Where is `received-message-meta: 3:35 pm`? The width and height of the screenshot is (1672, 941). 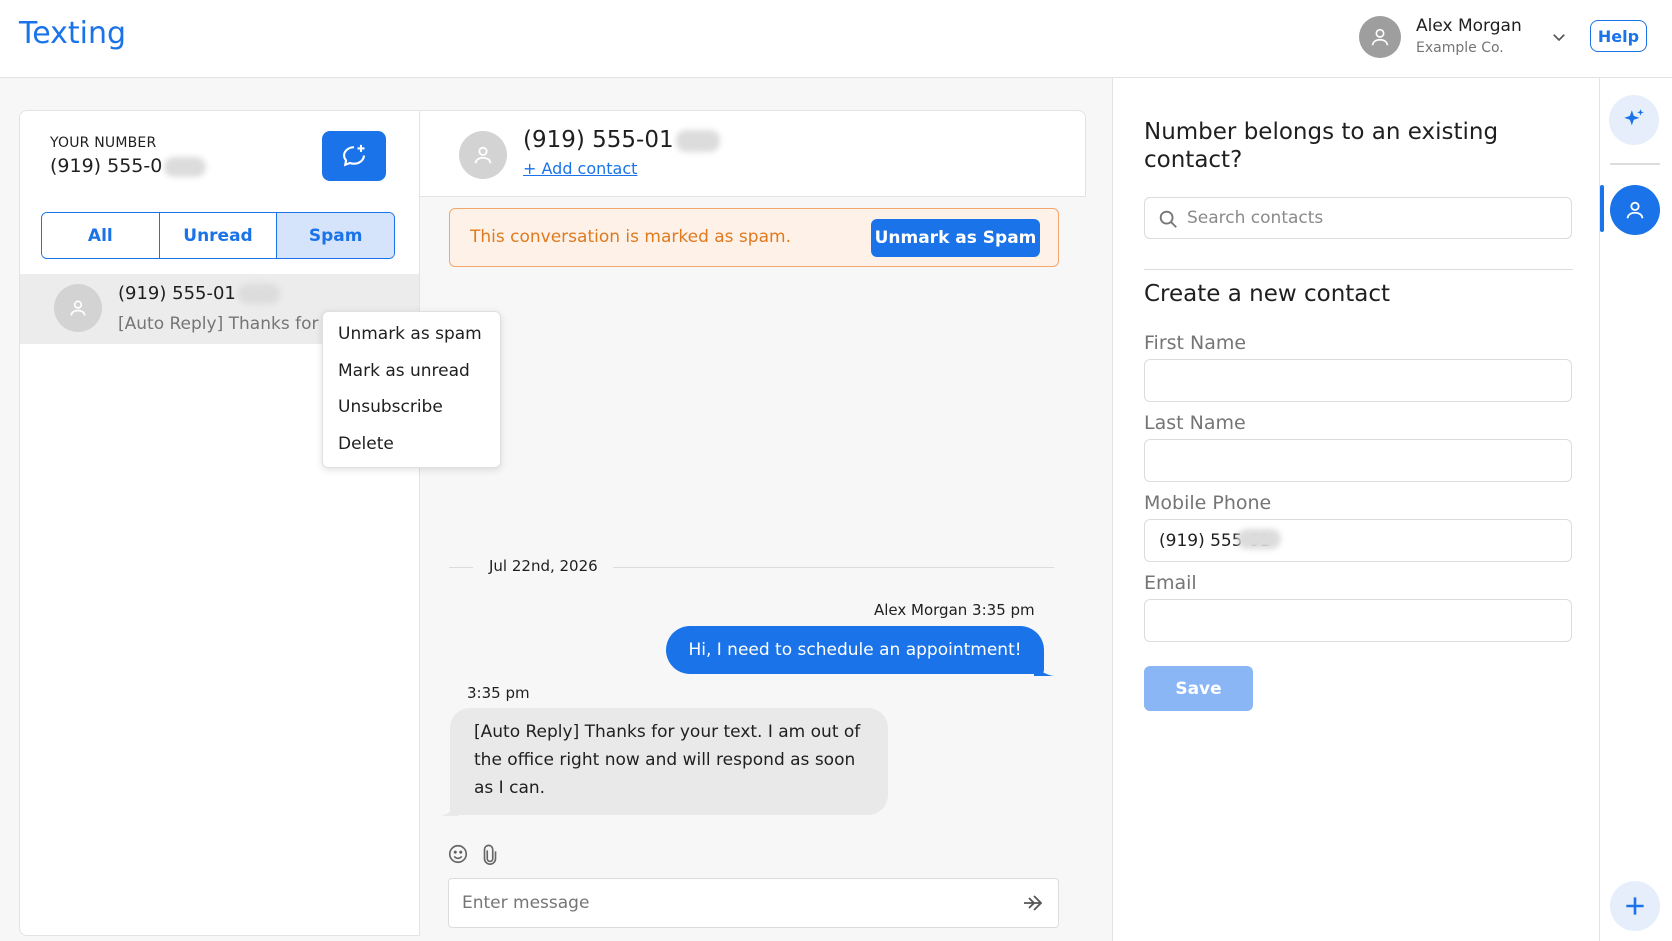 received-message-meta: 3:35 pm is located at coordinates (498, 693).